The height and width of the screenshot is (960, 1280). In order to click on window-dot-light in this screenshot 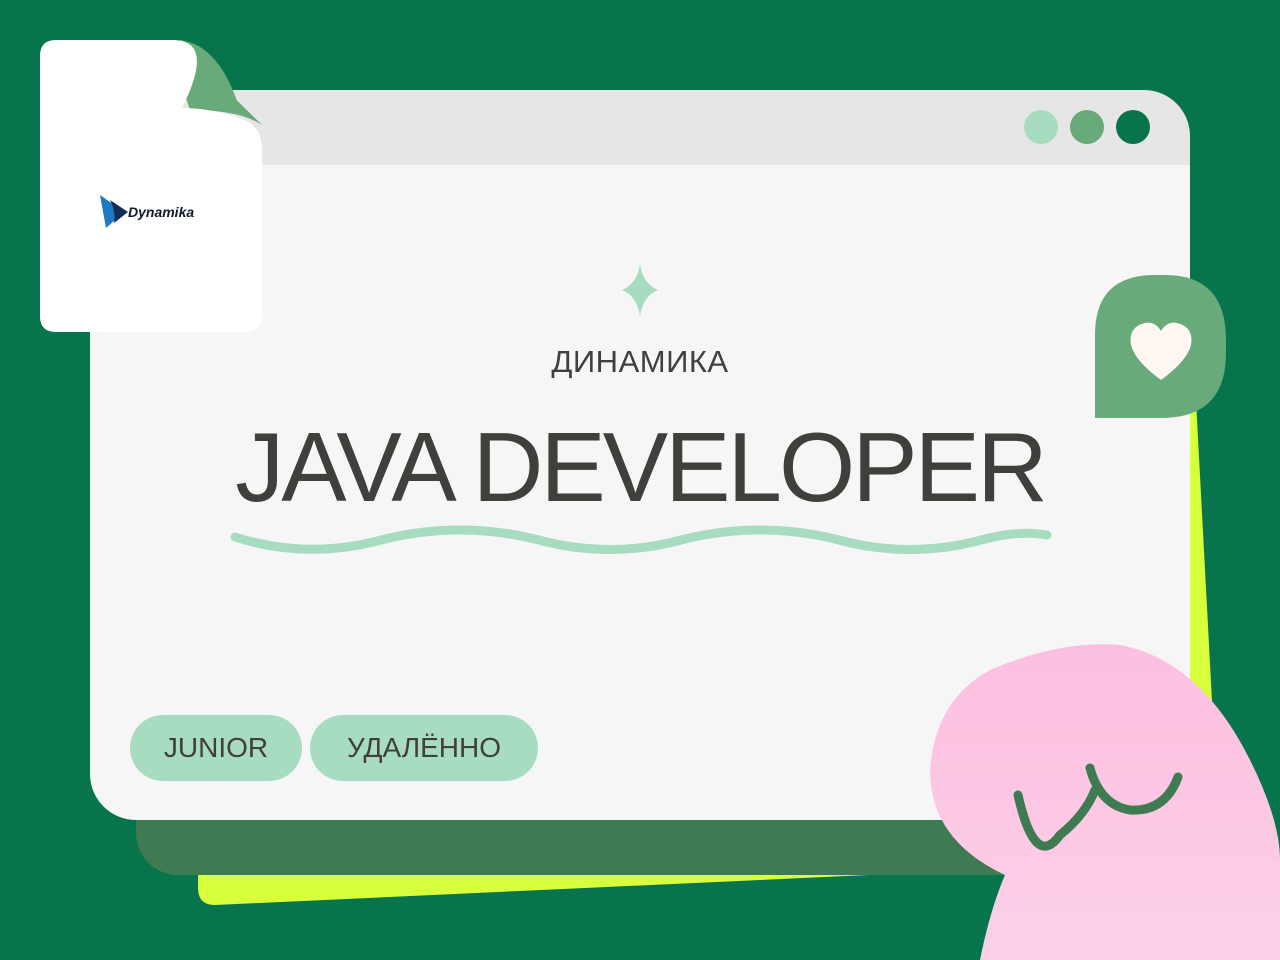, I will do `click(1041, 127)`.